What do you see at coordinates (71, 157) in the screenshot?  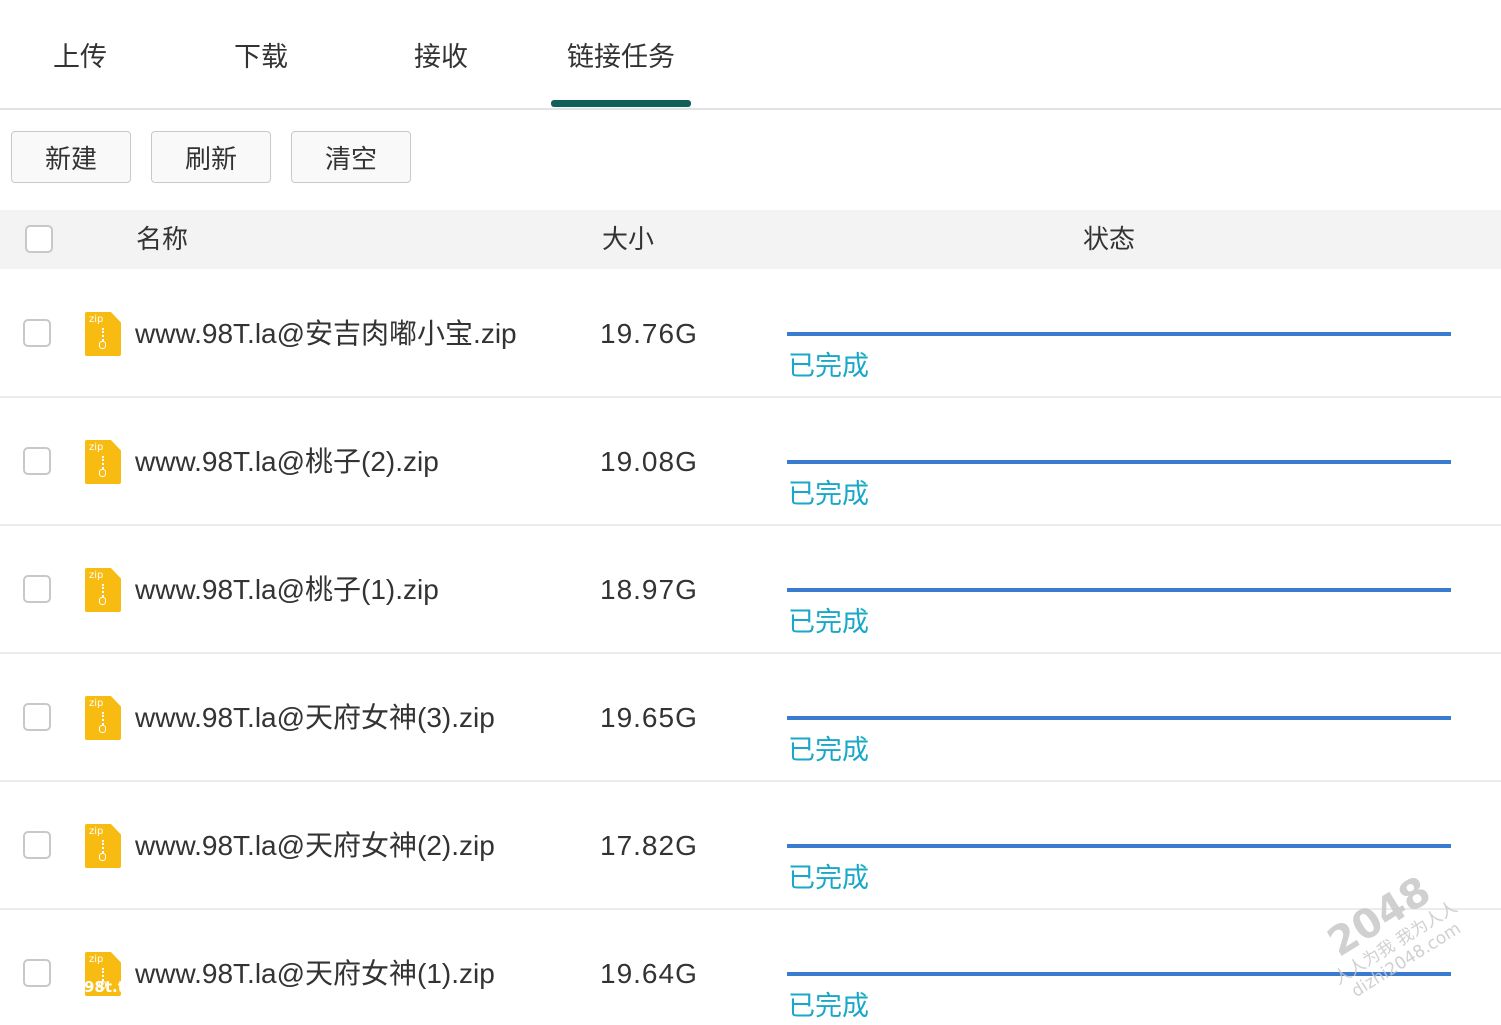 I see `new-button: 新建` at bounding box center [71, 157].